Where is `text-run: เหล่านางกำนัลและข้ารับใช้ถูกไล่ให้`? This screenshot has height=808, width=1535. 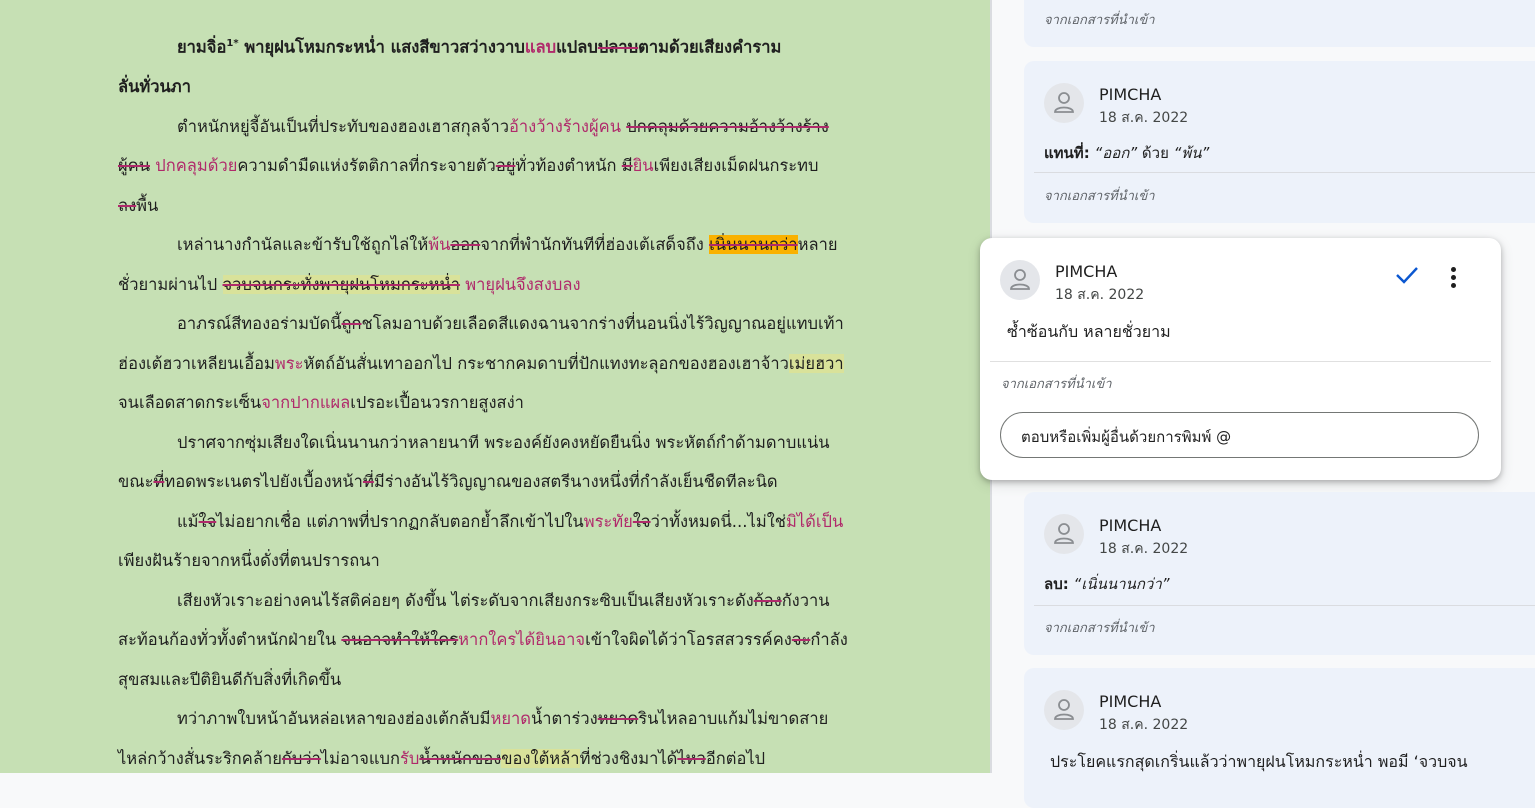
text-run: เหล่านางกำนัลและข้ารับใช้ถูกไล่ให้ is located at coordinates (303, 244).